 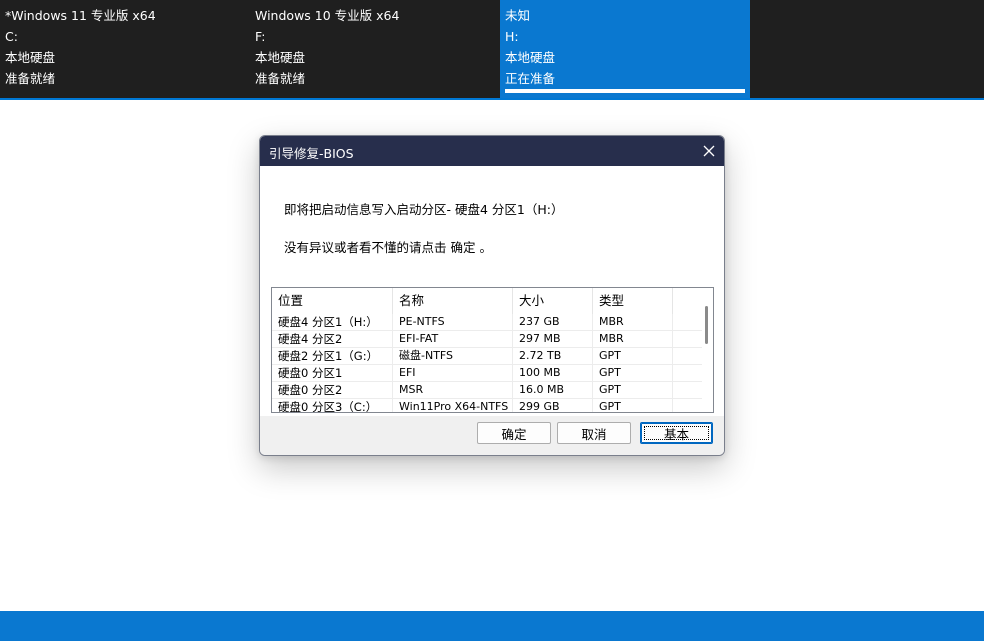 What do you see at coordinates (625, 91) in the screenshot?
I see `progress-bar` at bounding box center [625, 91].